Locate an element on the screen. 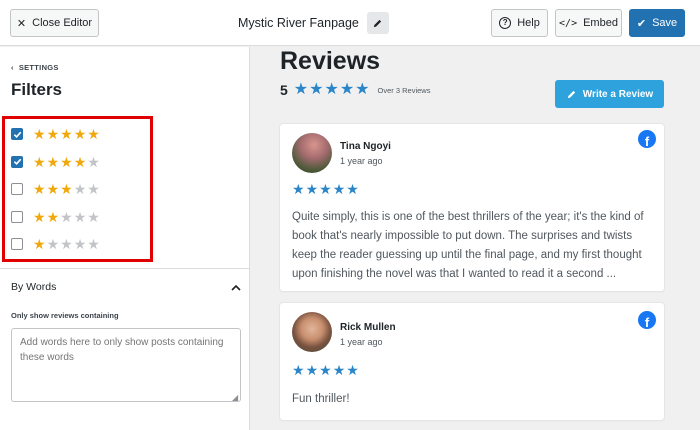 This screenshot has width=700, height=430. highlight-box is located at coordinates (77, 189).